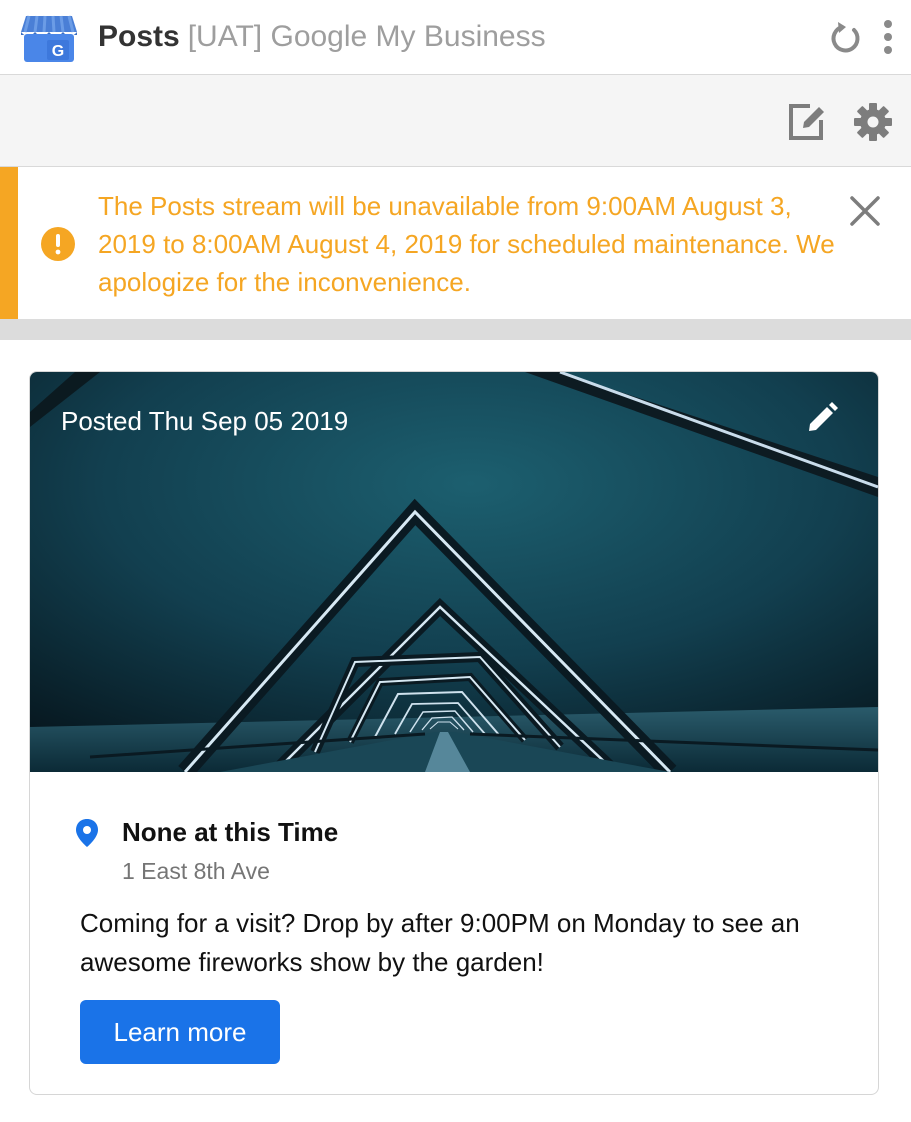  I want to click on location-pin-icon, so click(87, 833).